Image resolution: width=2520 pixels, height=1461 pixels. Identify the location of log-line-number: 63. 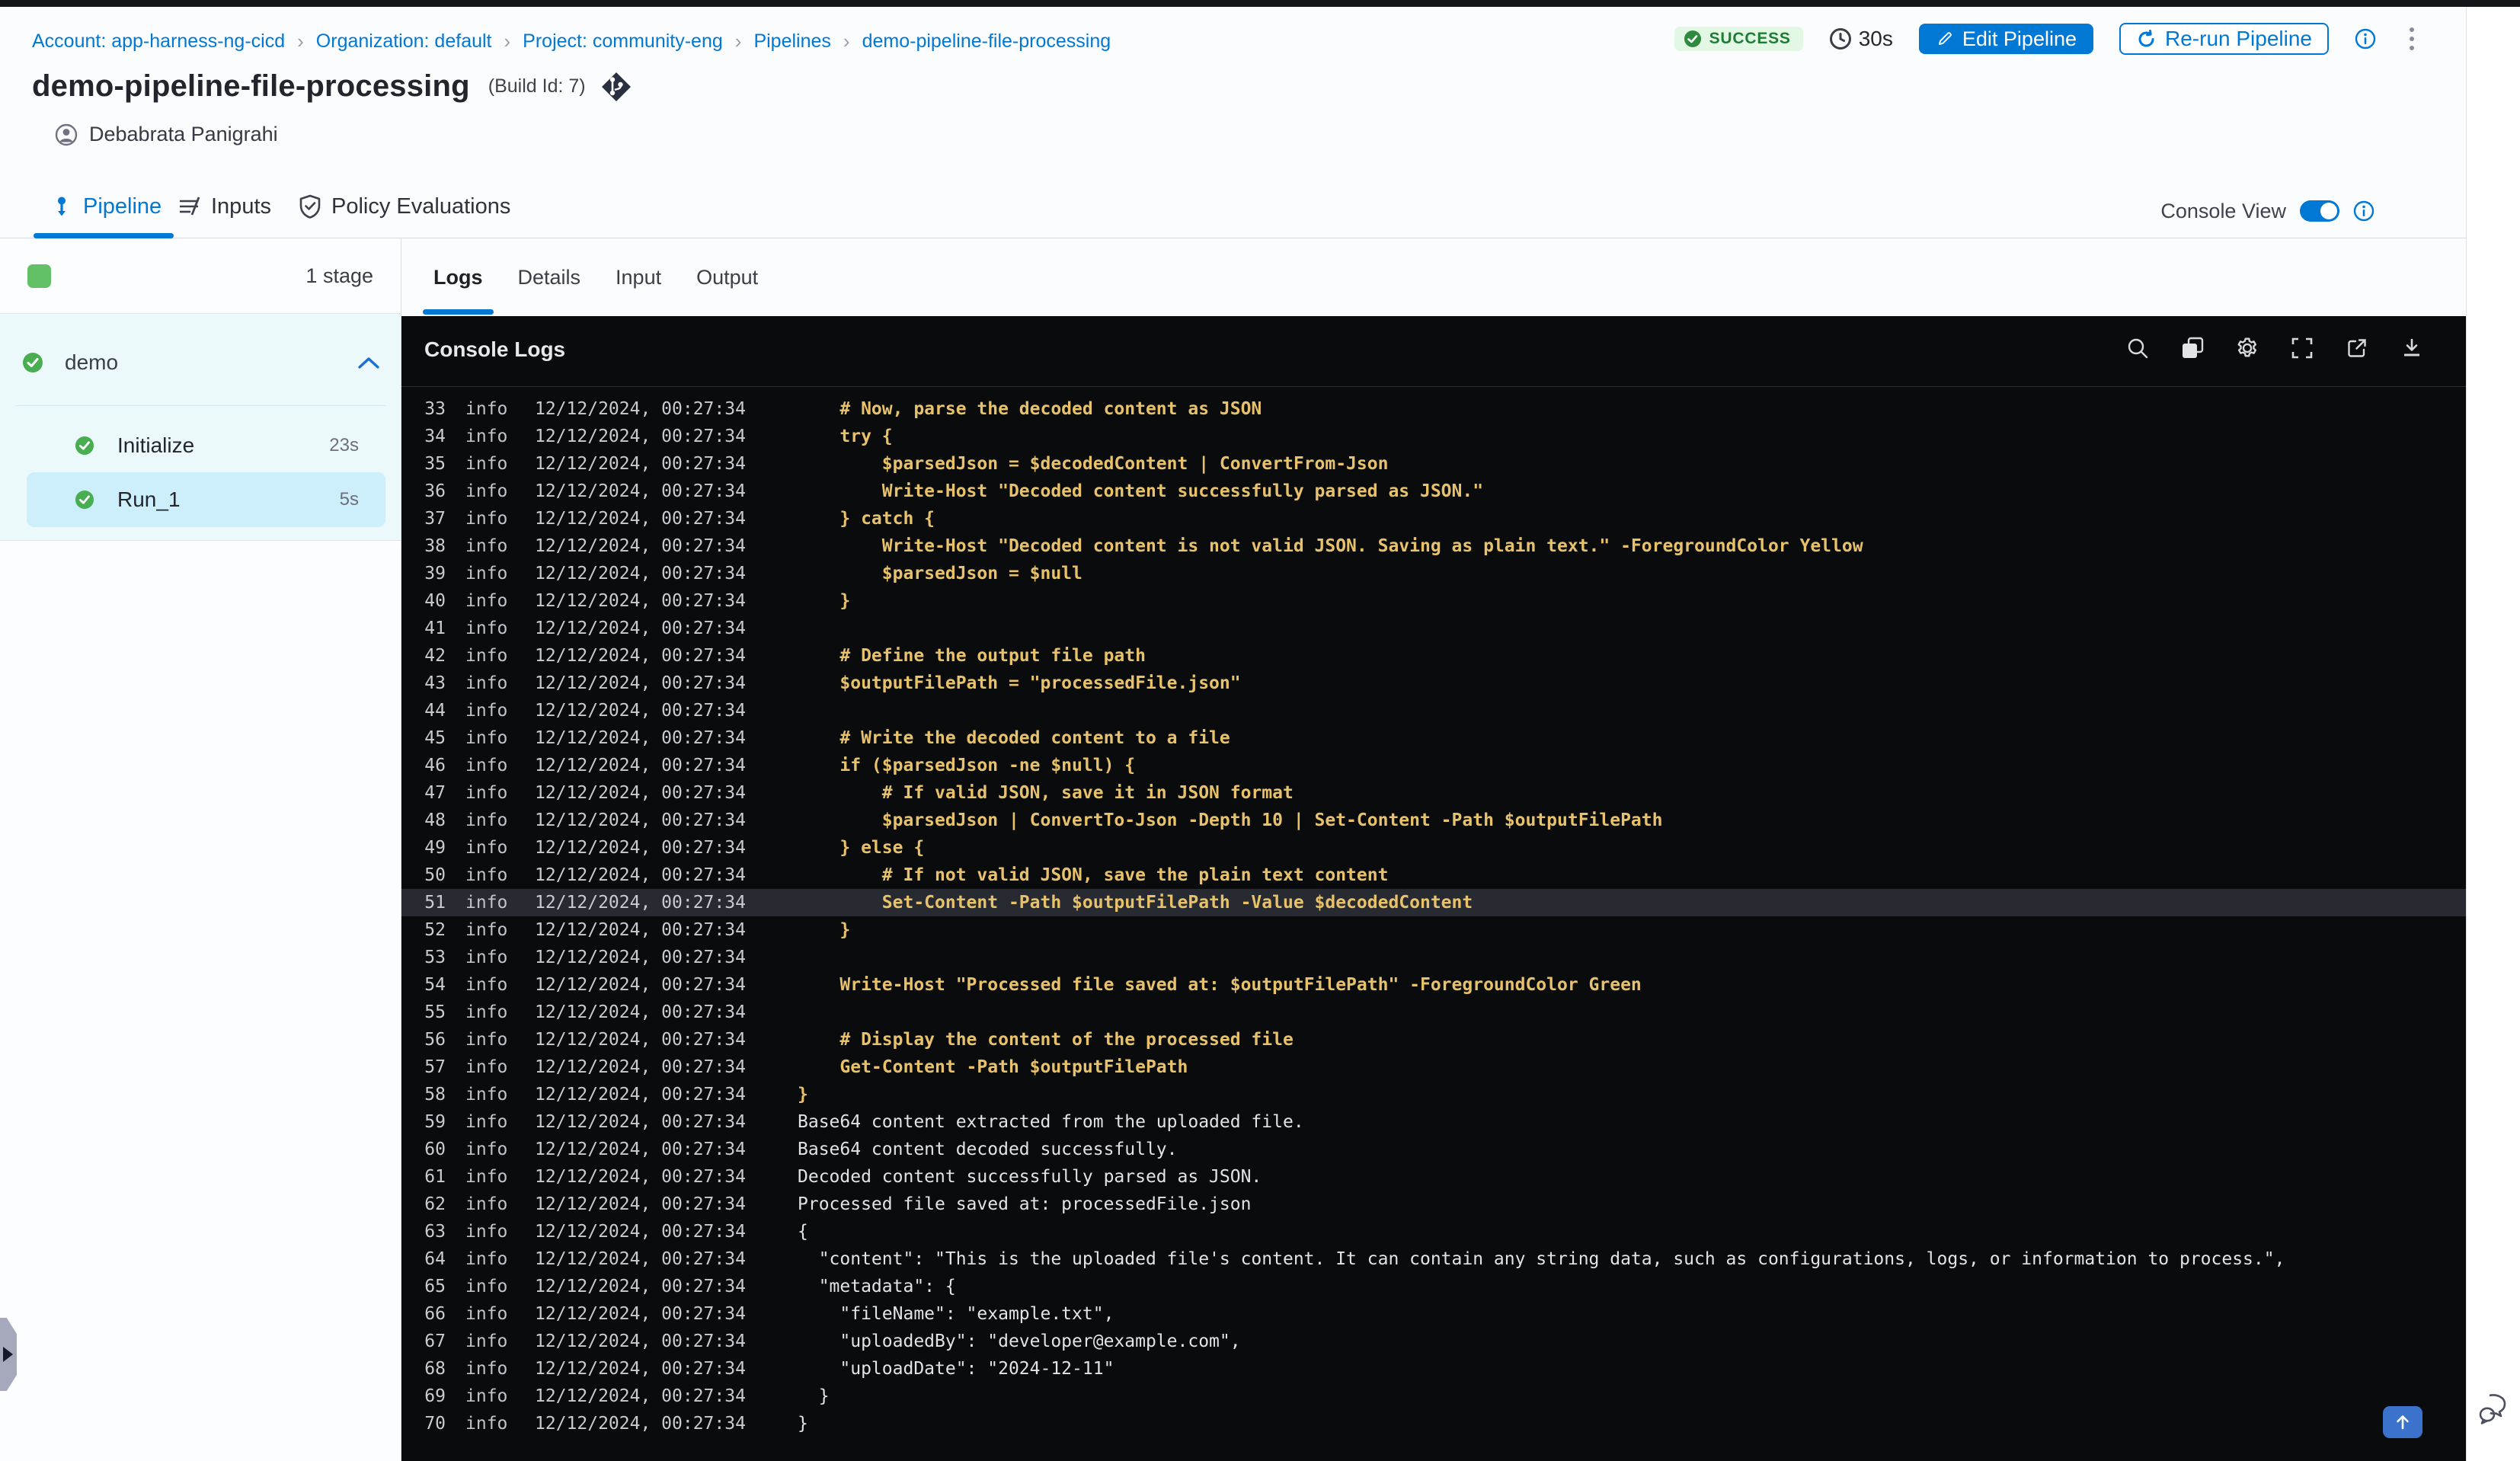
(423, 1231).